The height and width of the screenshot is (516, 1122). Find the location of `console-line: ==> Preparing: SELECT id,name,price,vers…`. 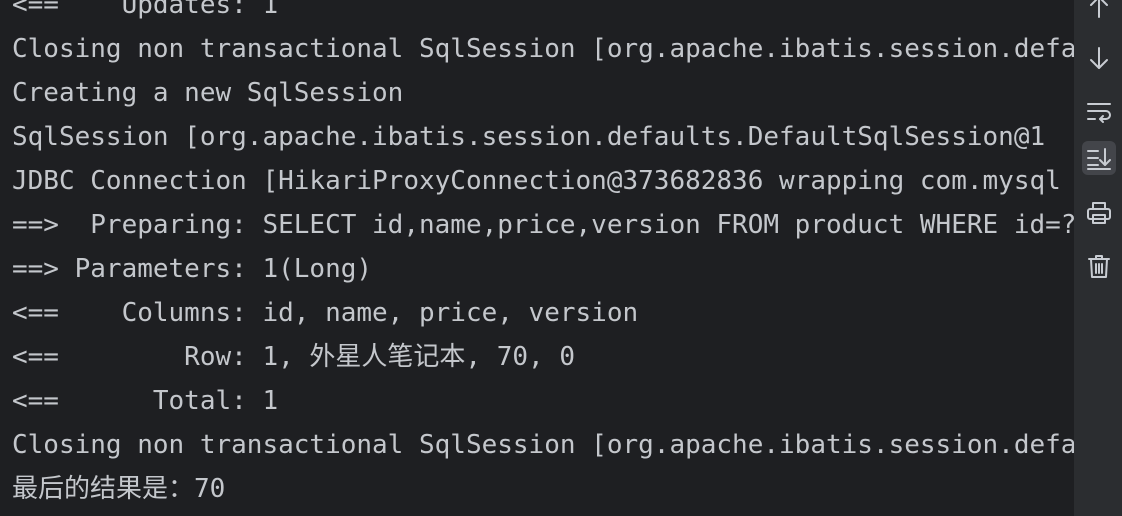

console-line: ==> Preparing: SELECT id,name,price,vers… is located at coordinates (543, 225).